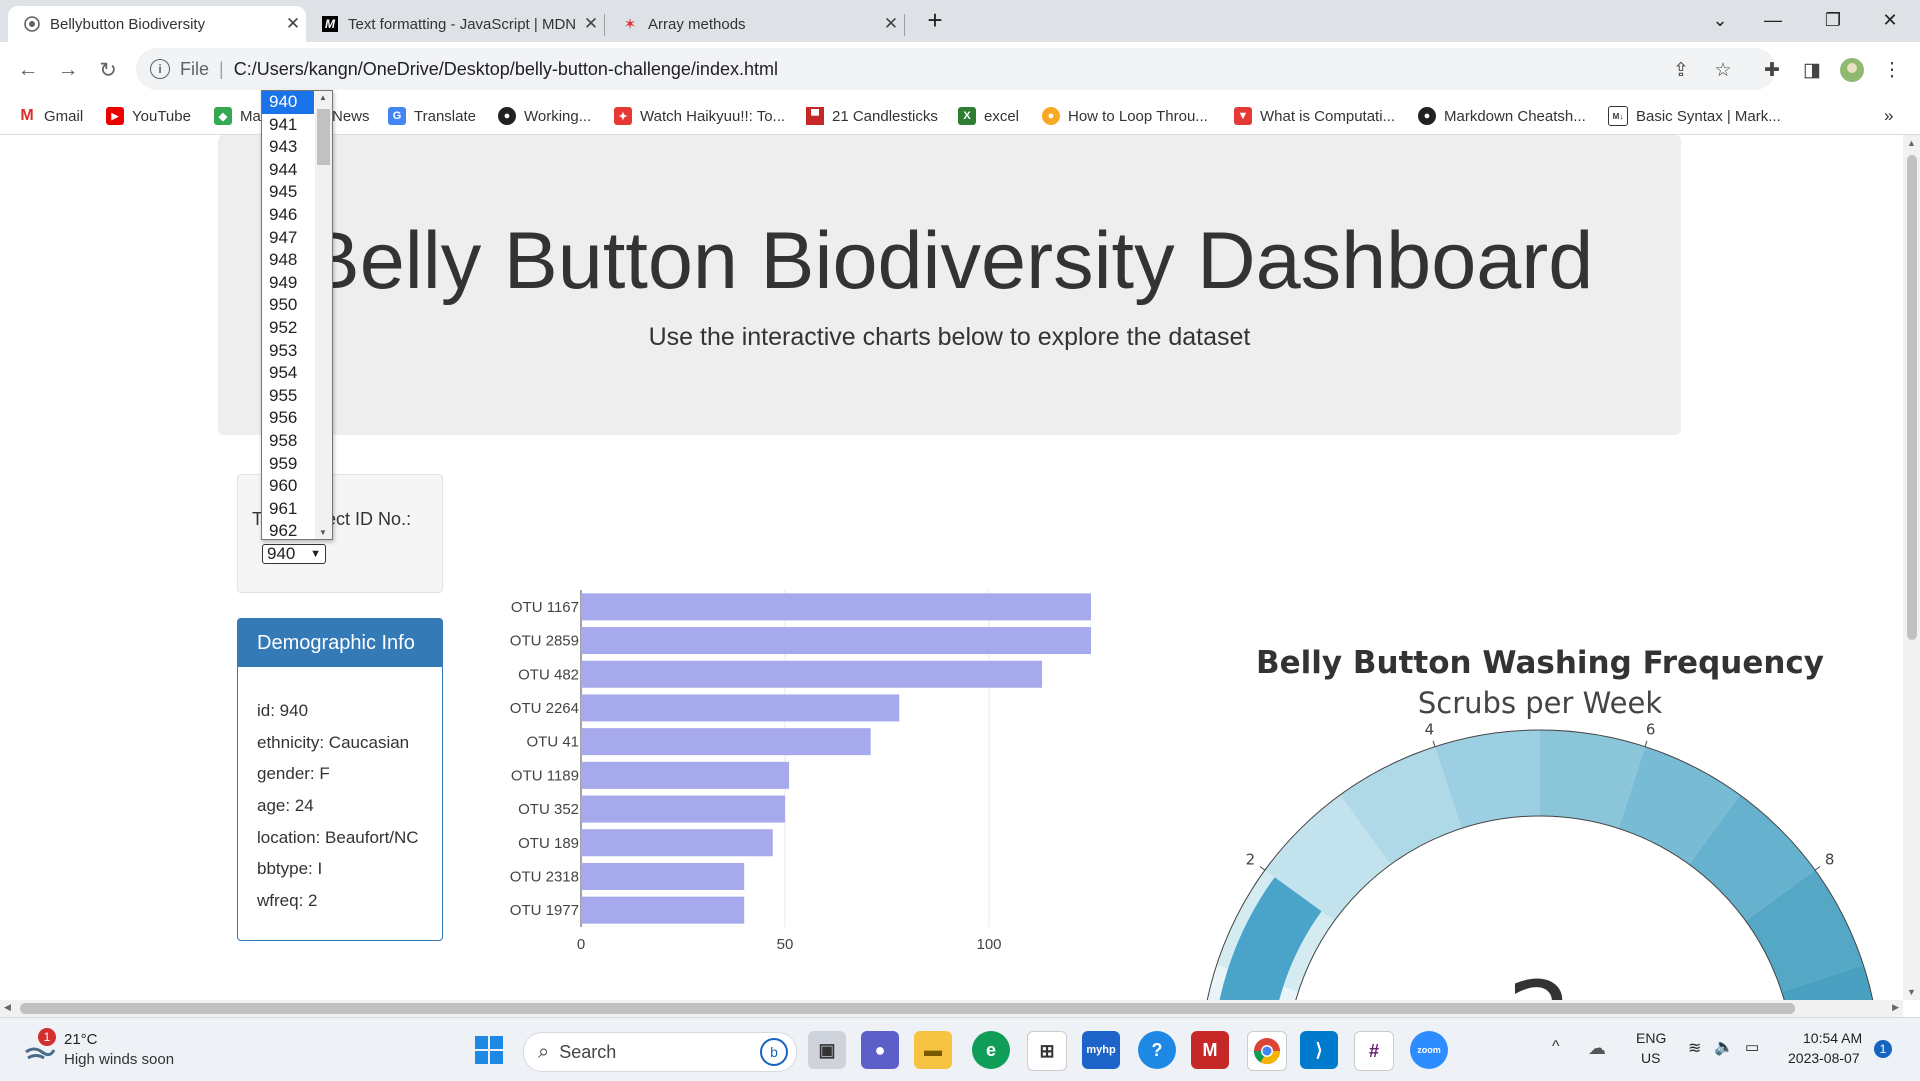 This screenshot has width=1920, height=1081. What do you see at coordinates (1157, 1050) in the screenshot?
I see `help-icon: ?` at bounding box center [1157, 1050].